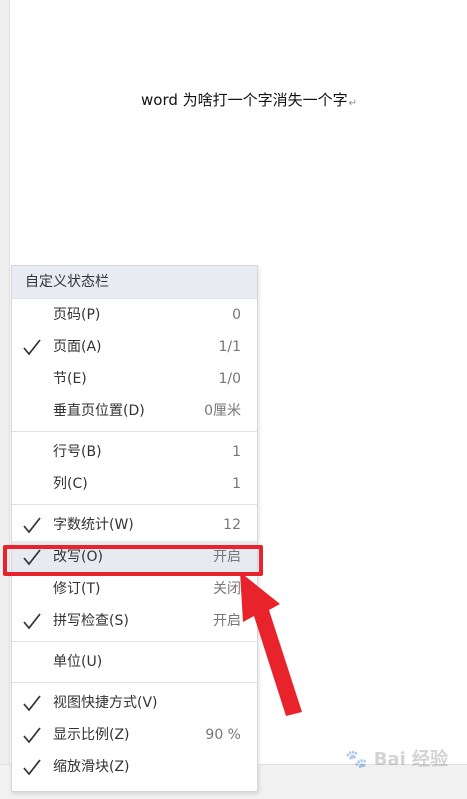  I want to click on menu-item-value: 0, so click(236, 315).